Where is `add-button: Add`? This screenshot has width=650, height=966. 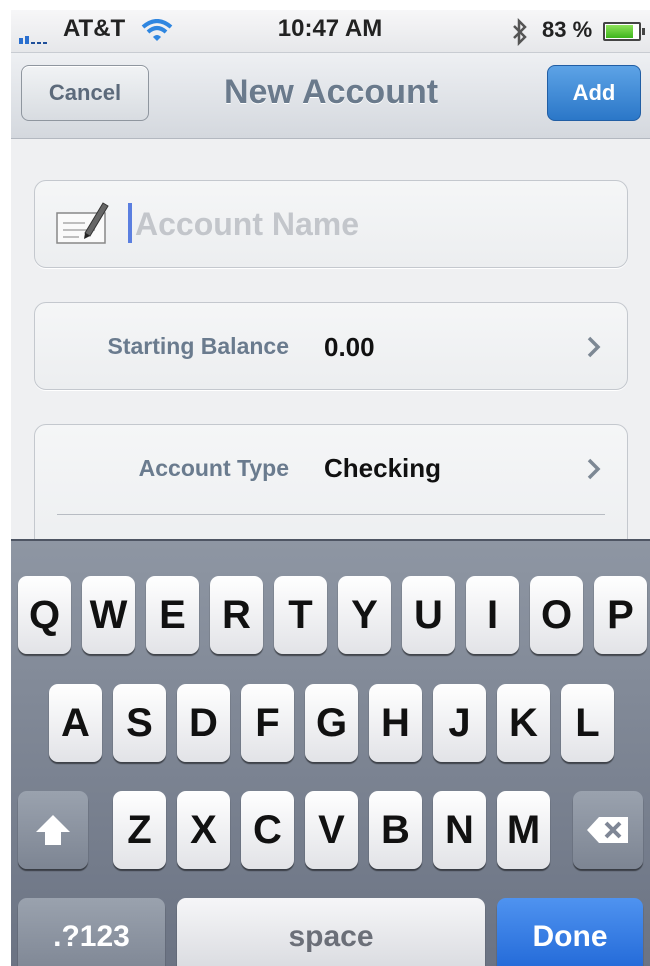
add-button: Add is located at coordinates (594, 93).